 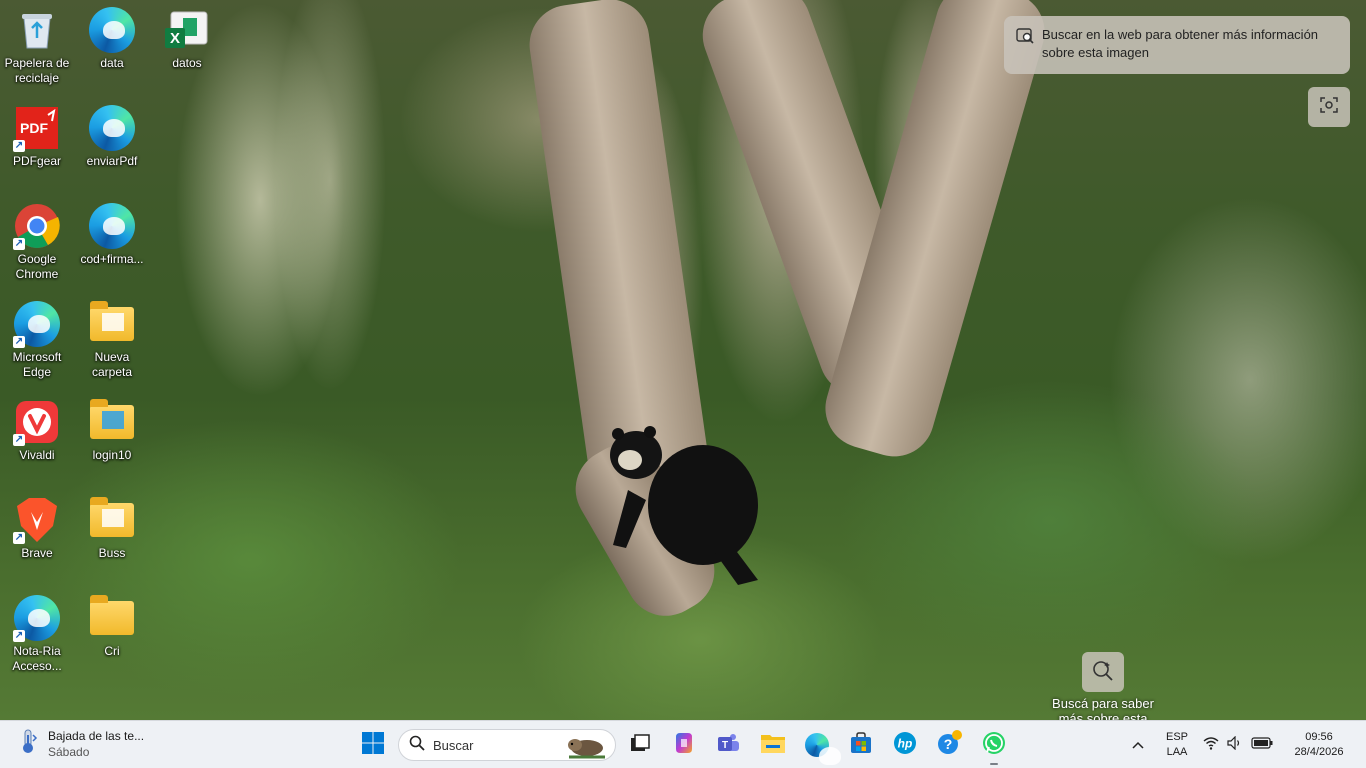 I want to click on chevron-up-icon, so click(x=1138, y=745).